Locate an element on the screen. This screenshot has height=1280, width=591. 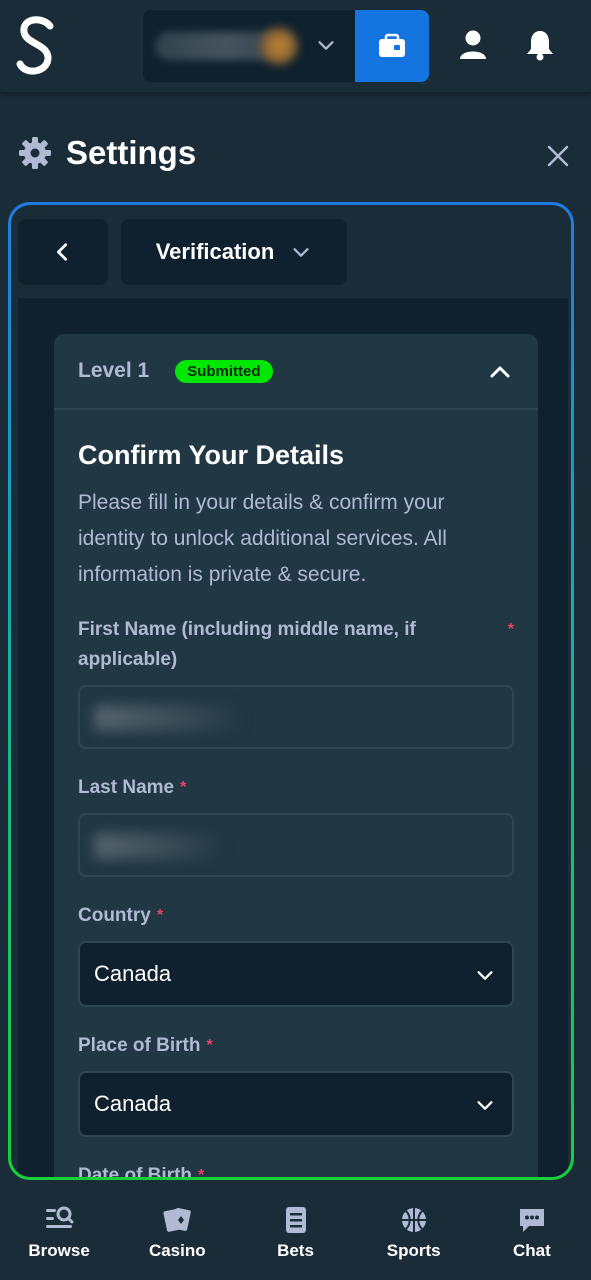
nav-bets: Bets is located at coordinates (295, 1233).